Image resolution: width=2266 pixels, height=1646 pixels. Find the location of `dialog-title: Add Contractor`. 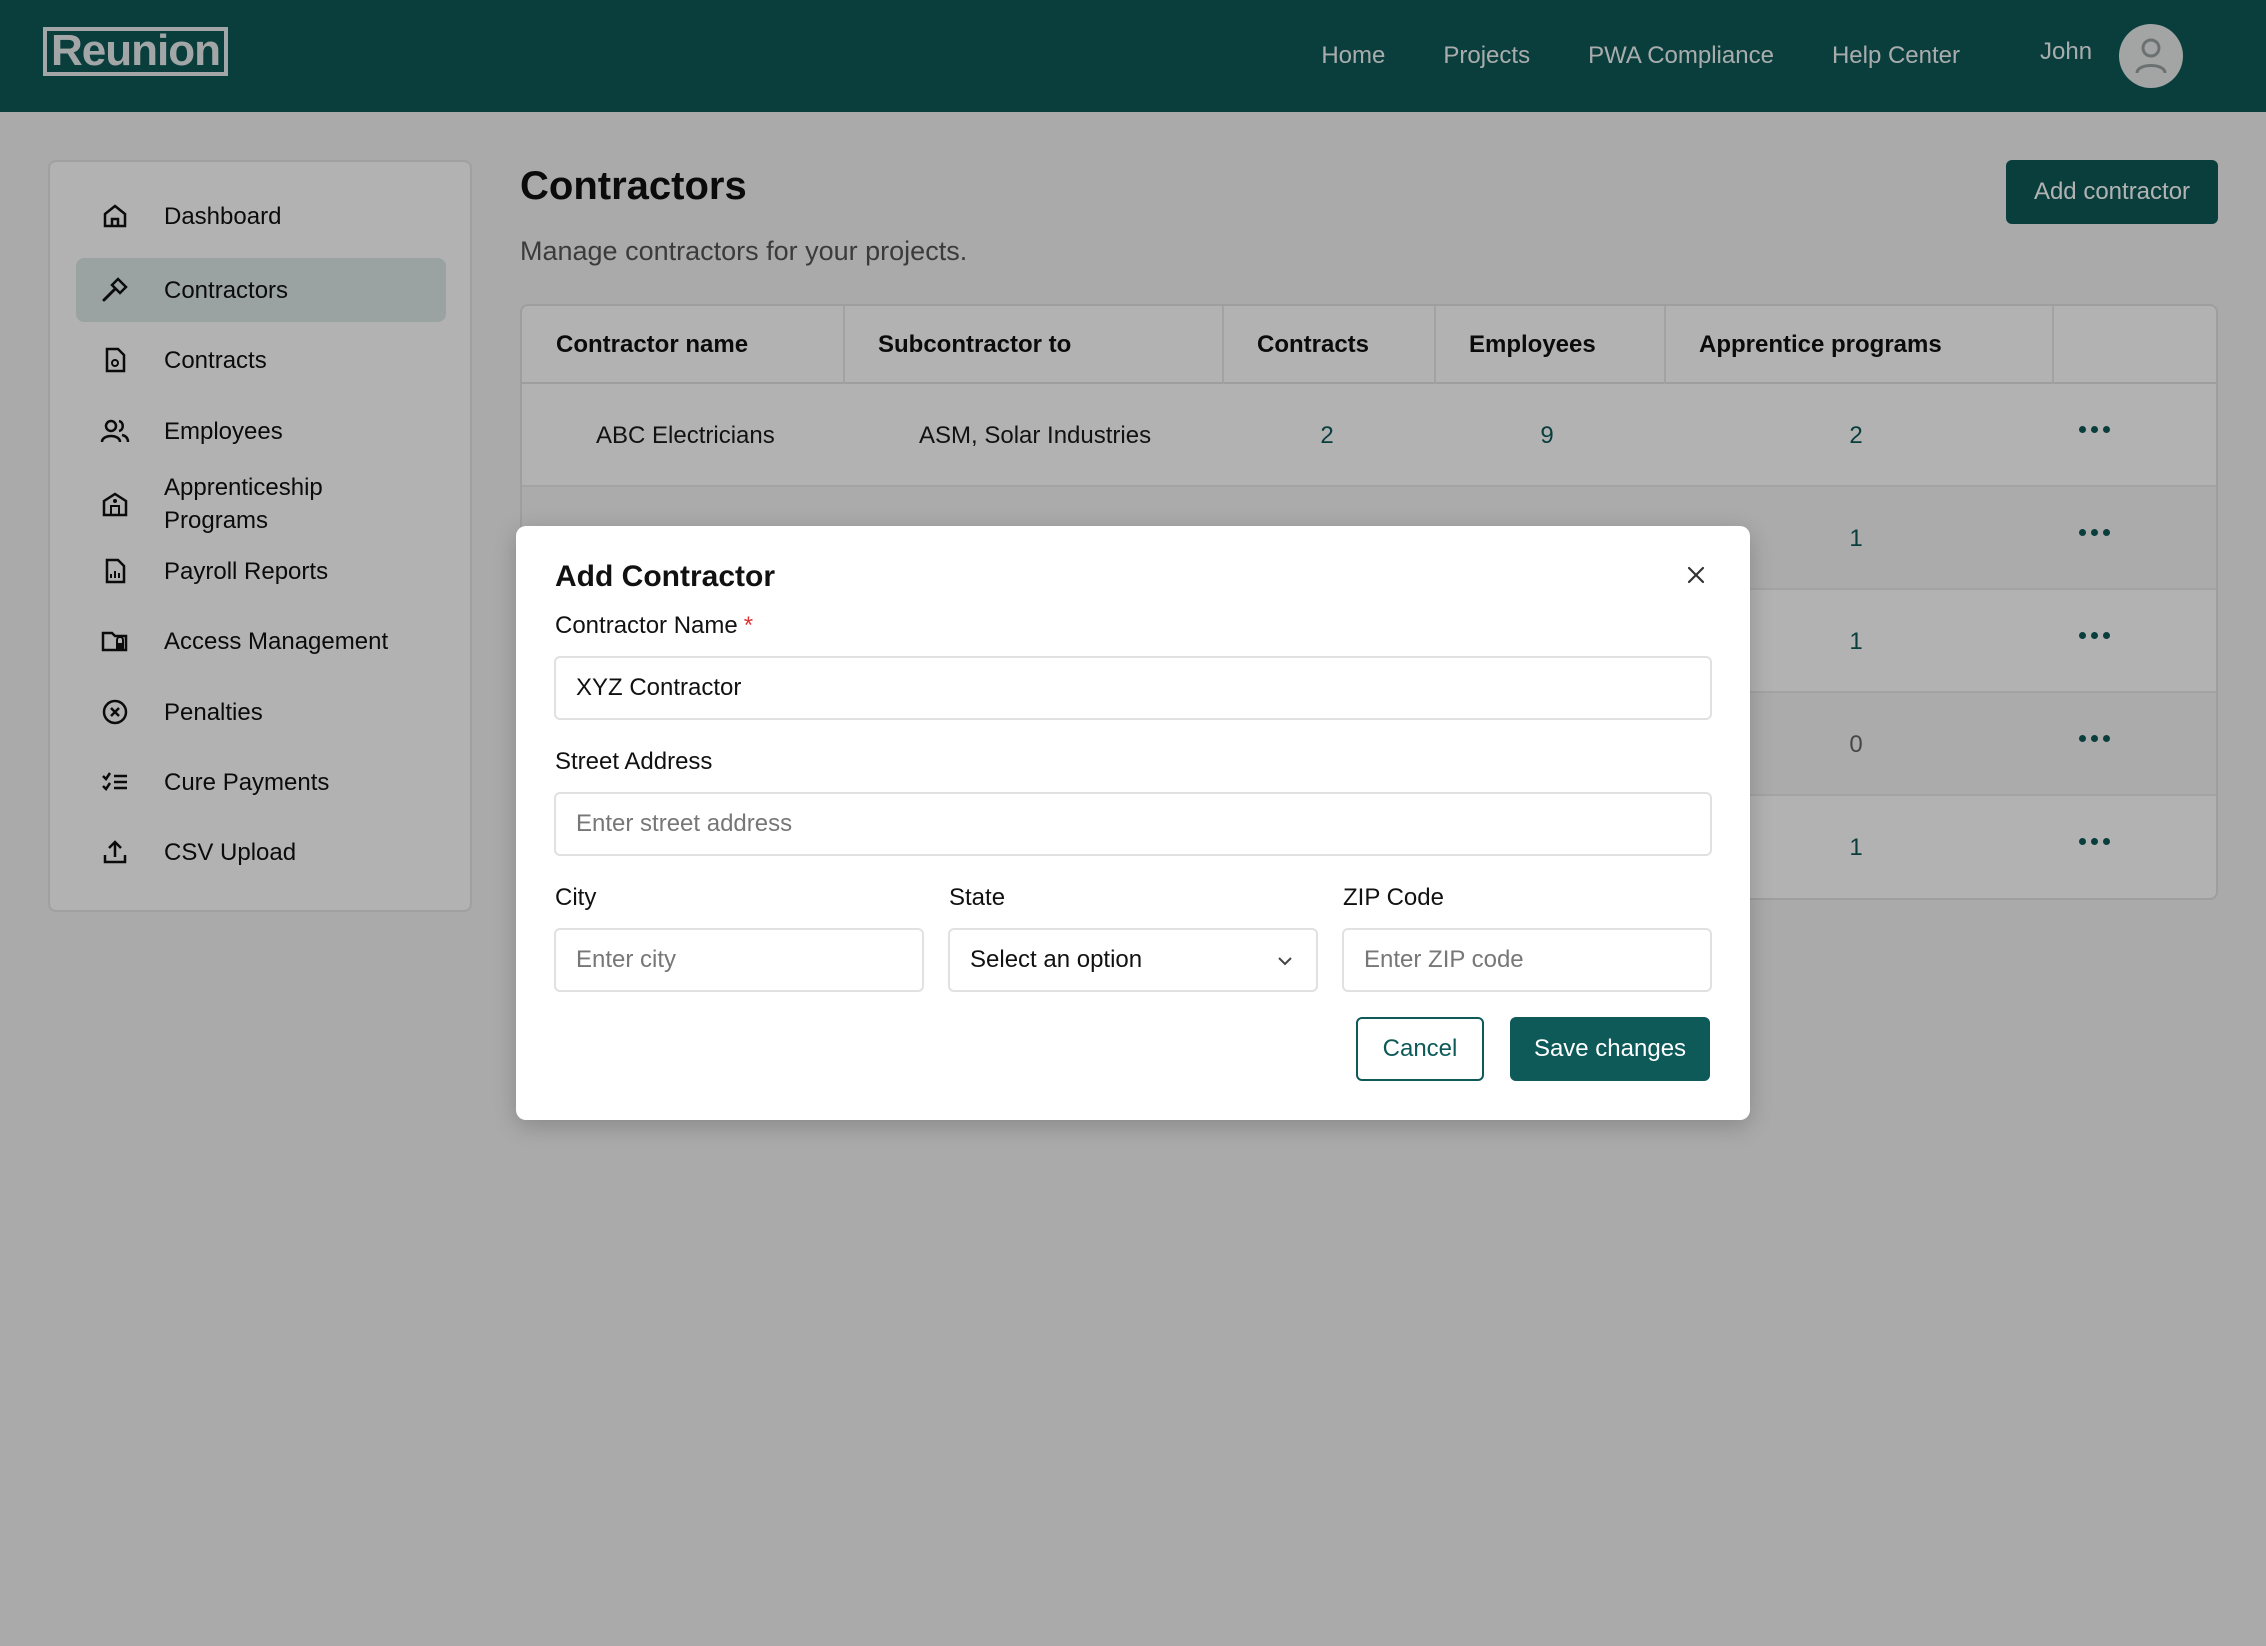

dialog-title: Add Contractor is located at coordinates (665, 576).